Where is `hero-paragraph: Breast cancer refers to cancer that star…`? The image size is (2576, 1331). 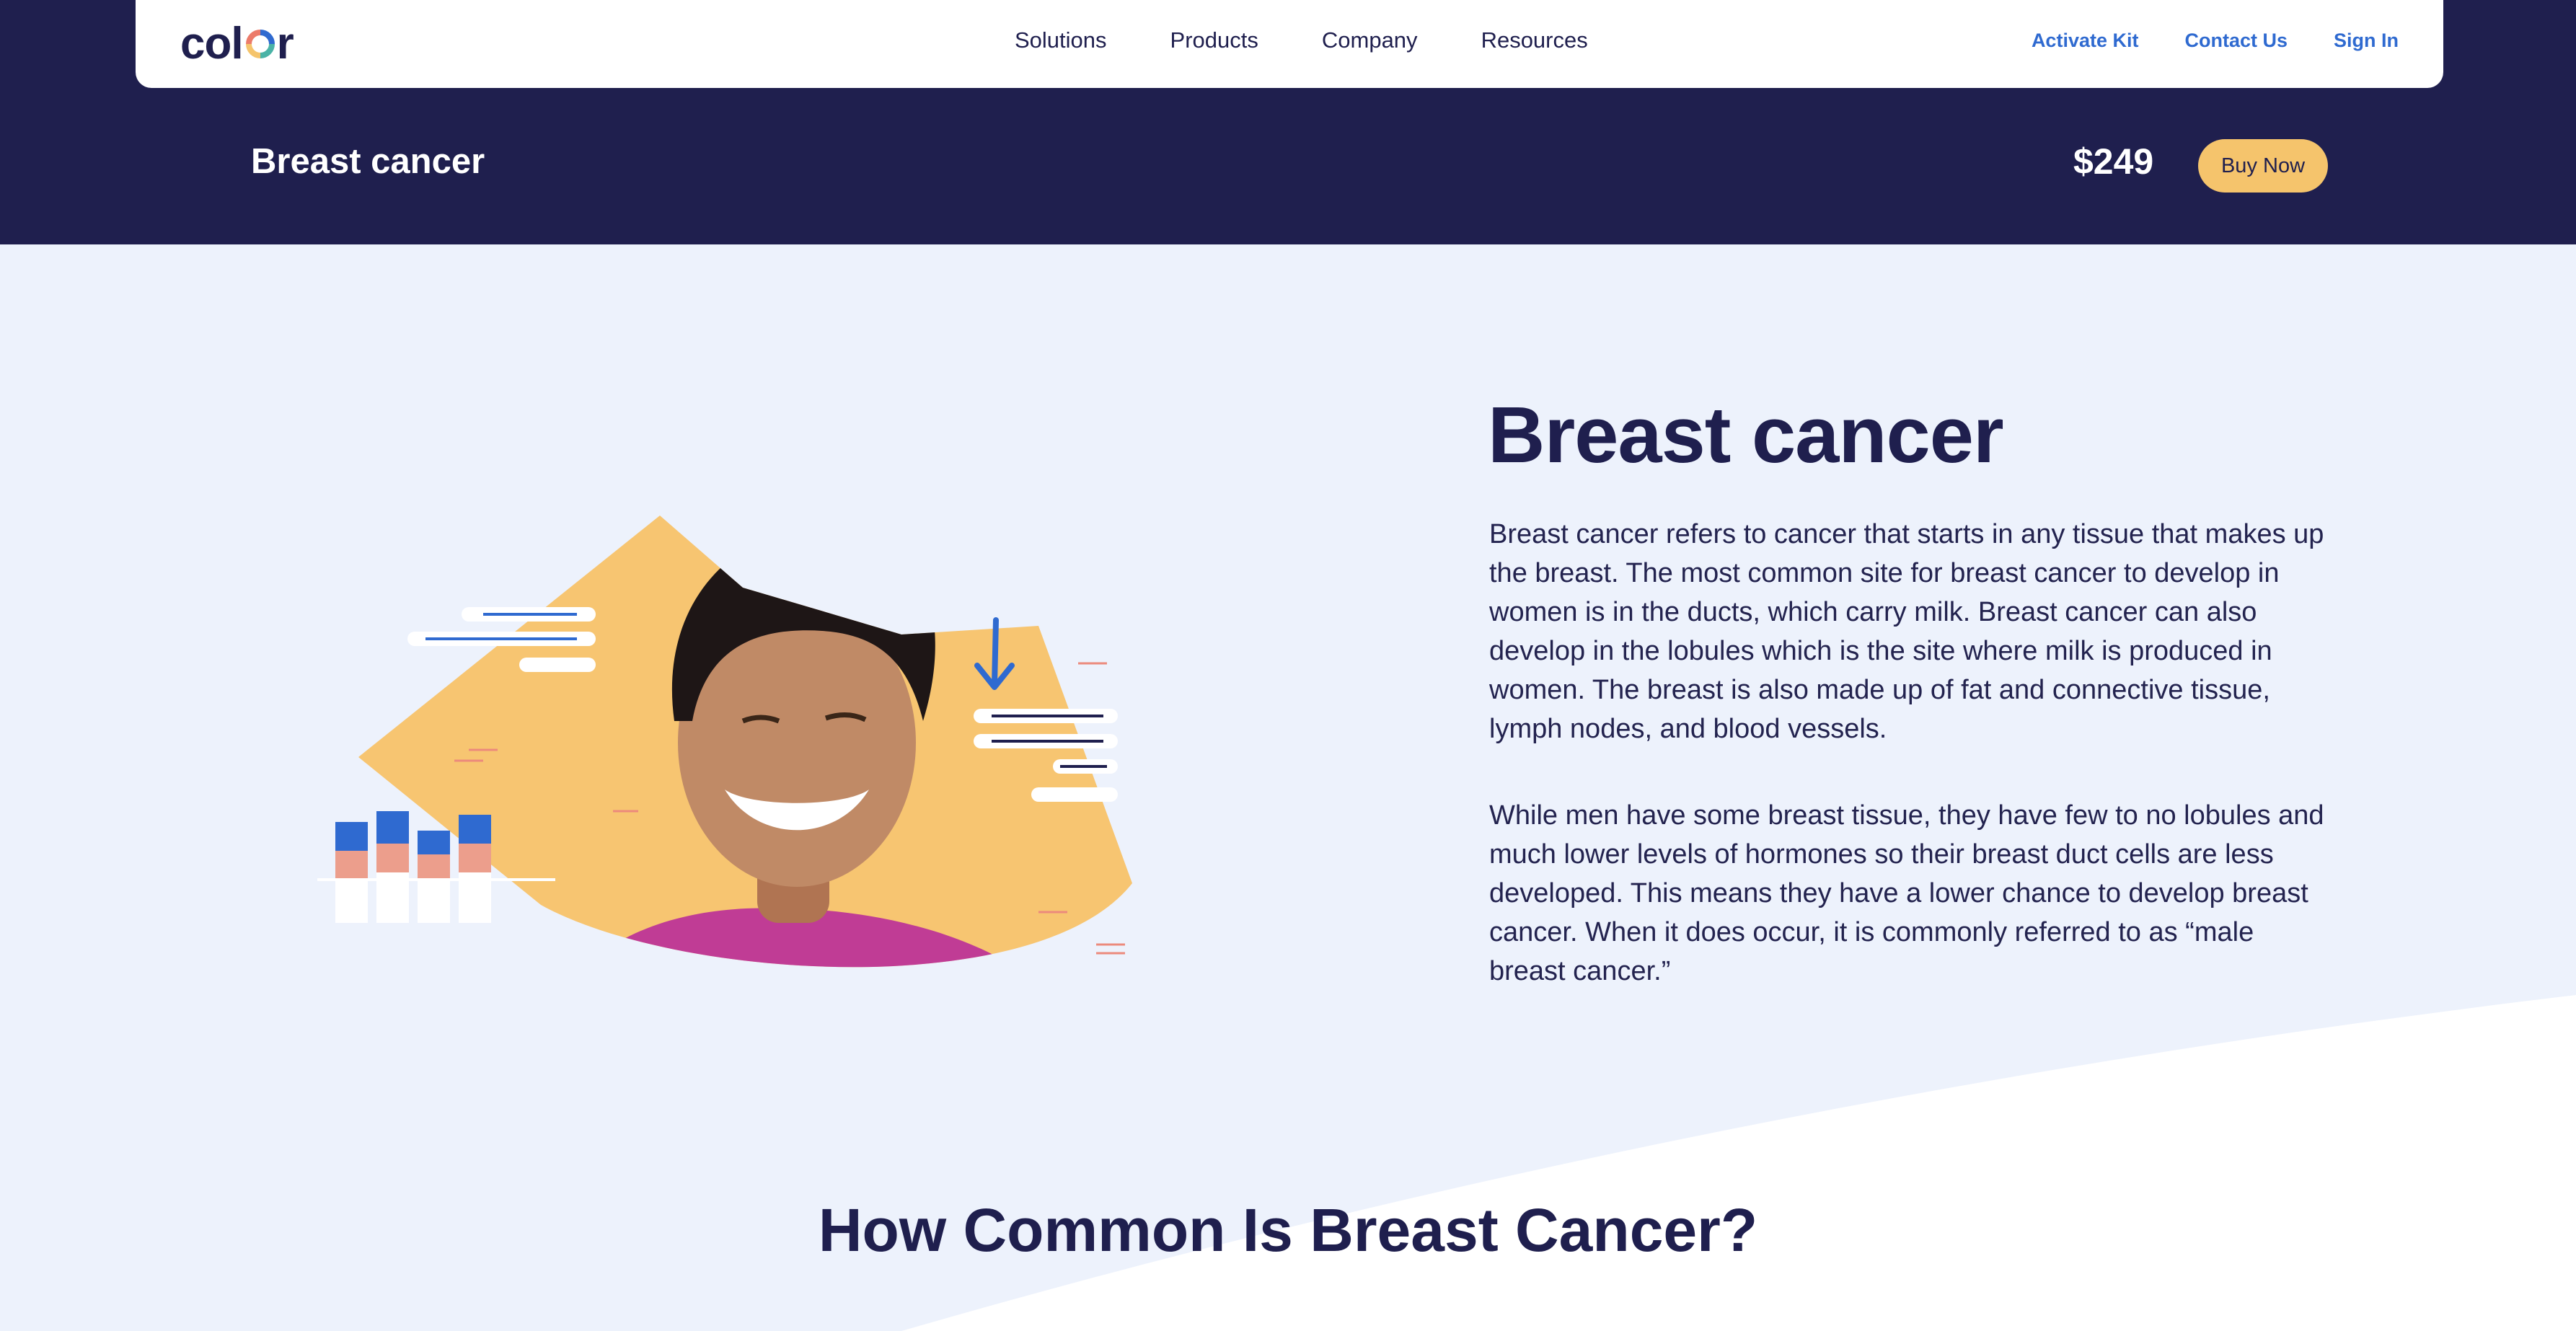
hero-paragraph: Breast cancer refers to cancer that star… is located at coordinates (1906, 631).